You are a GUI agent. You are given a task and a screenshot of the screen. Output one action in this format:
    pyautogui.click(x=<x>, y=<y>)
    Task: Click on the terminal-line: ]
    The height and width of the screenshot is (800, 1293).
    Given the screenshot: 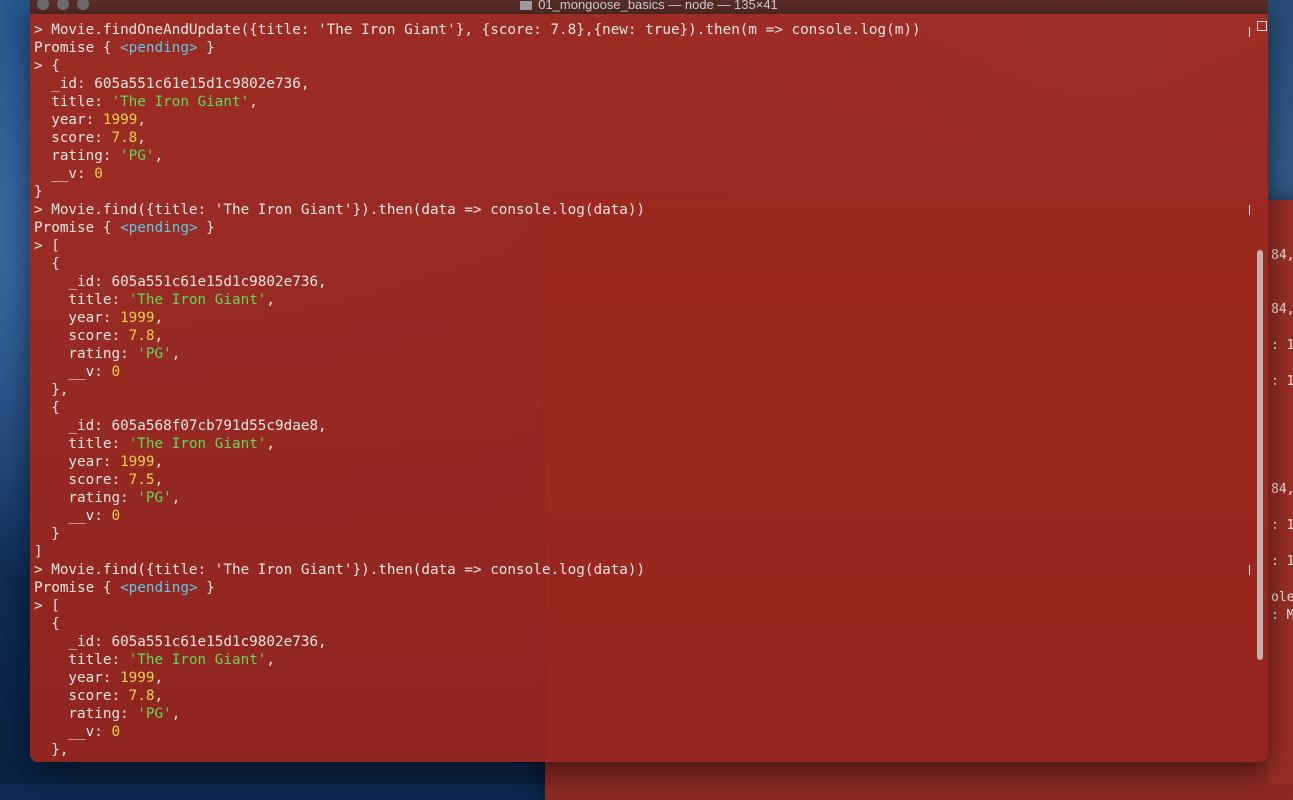 What is the action you would take?
    pyautogui.click(x=641, y=552)
    